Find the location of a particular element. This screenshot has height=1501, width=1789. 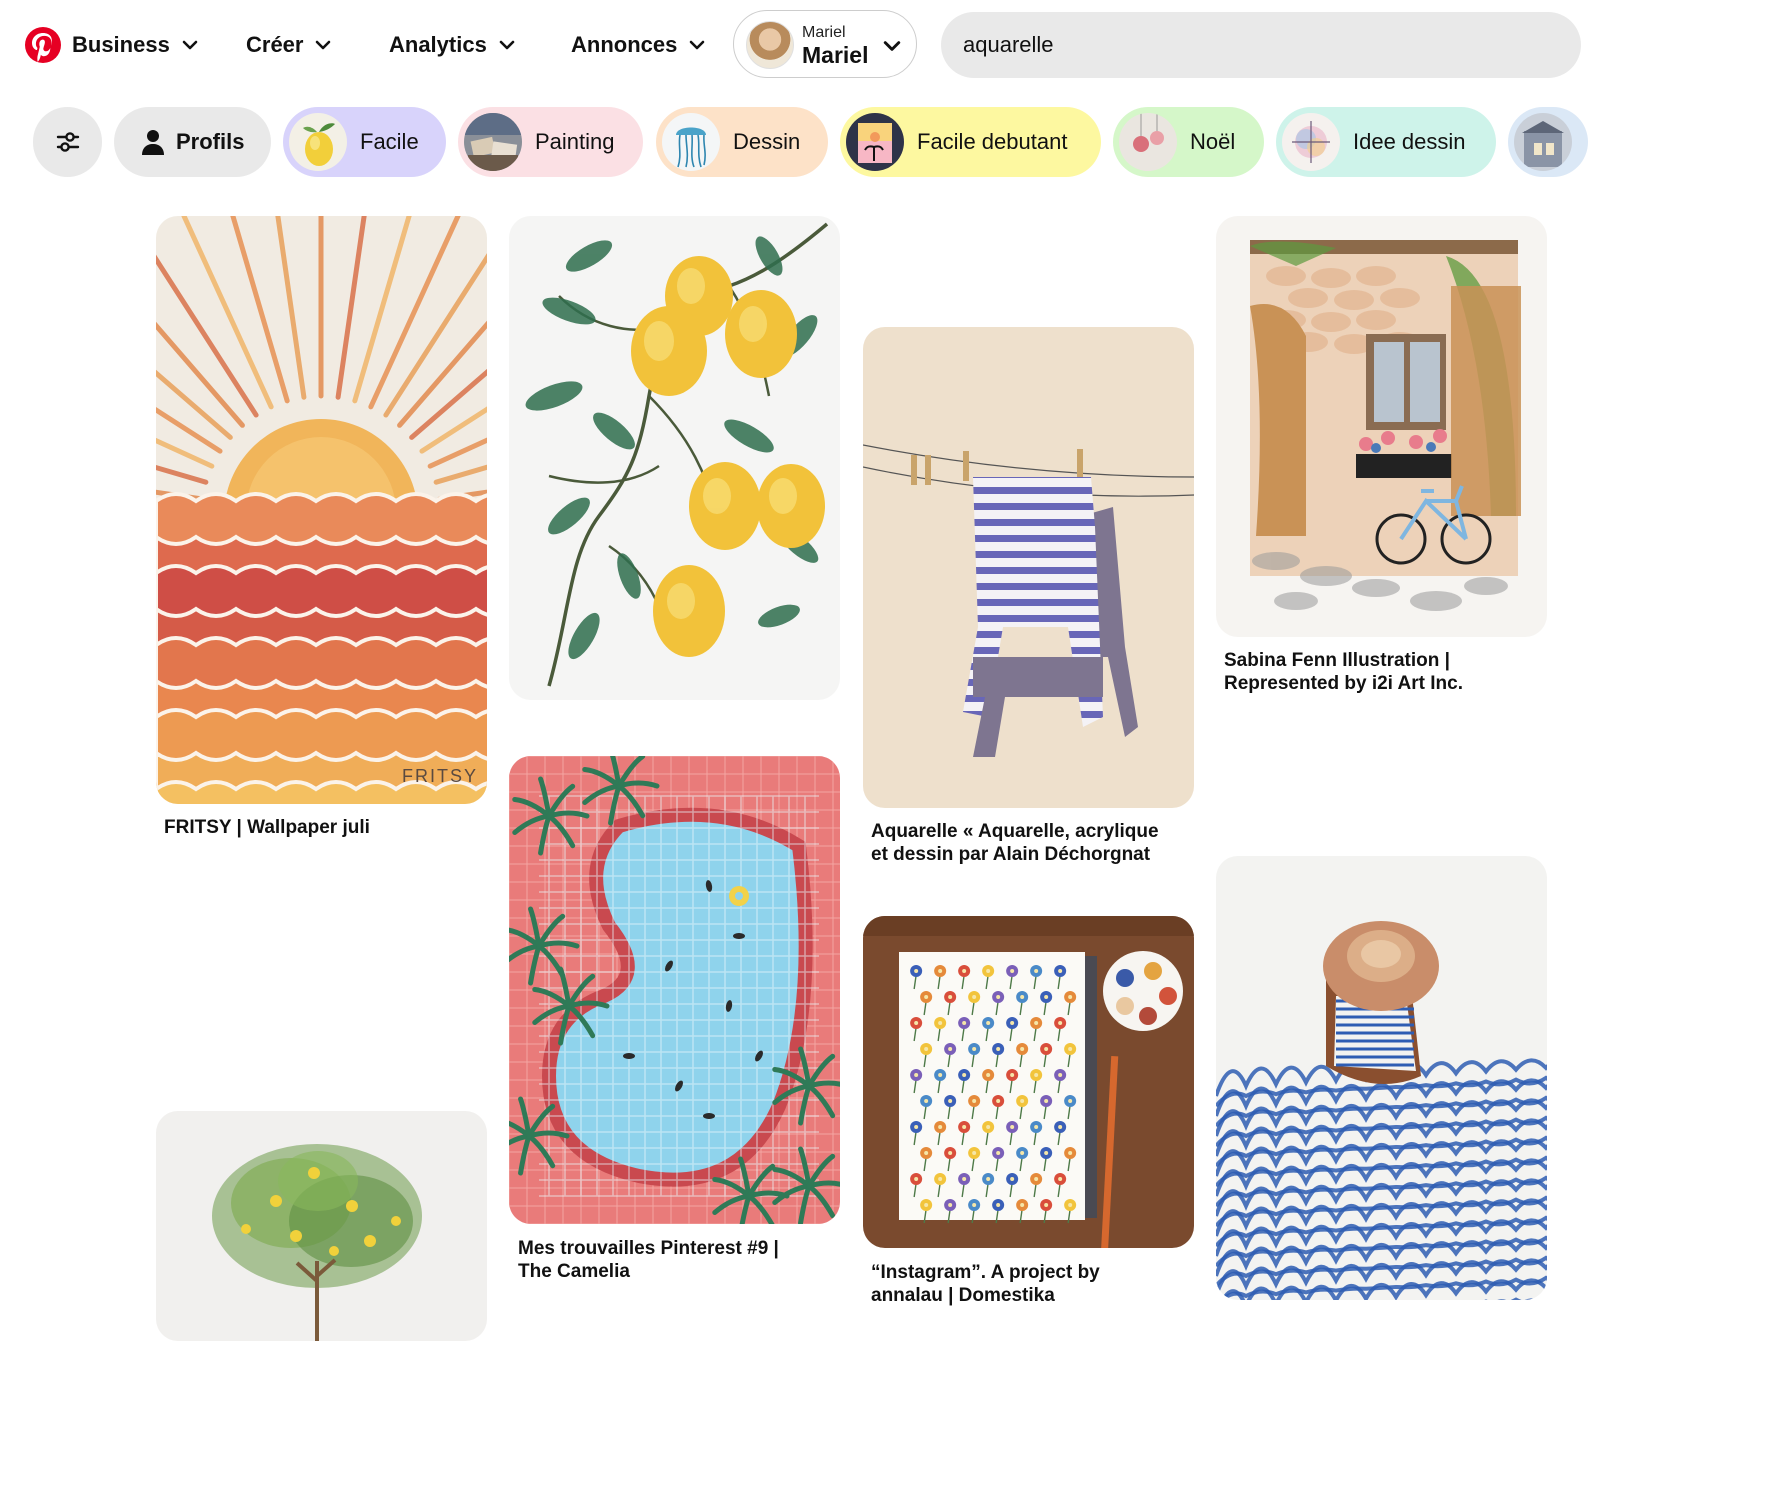

chip-more is located at coordinates (1548, 142).